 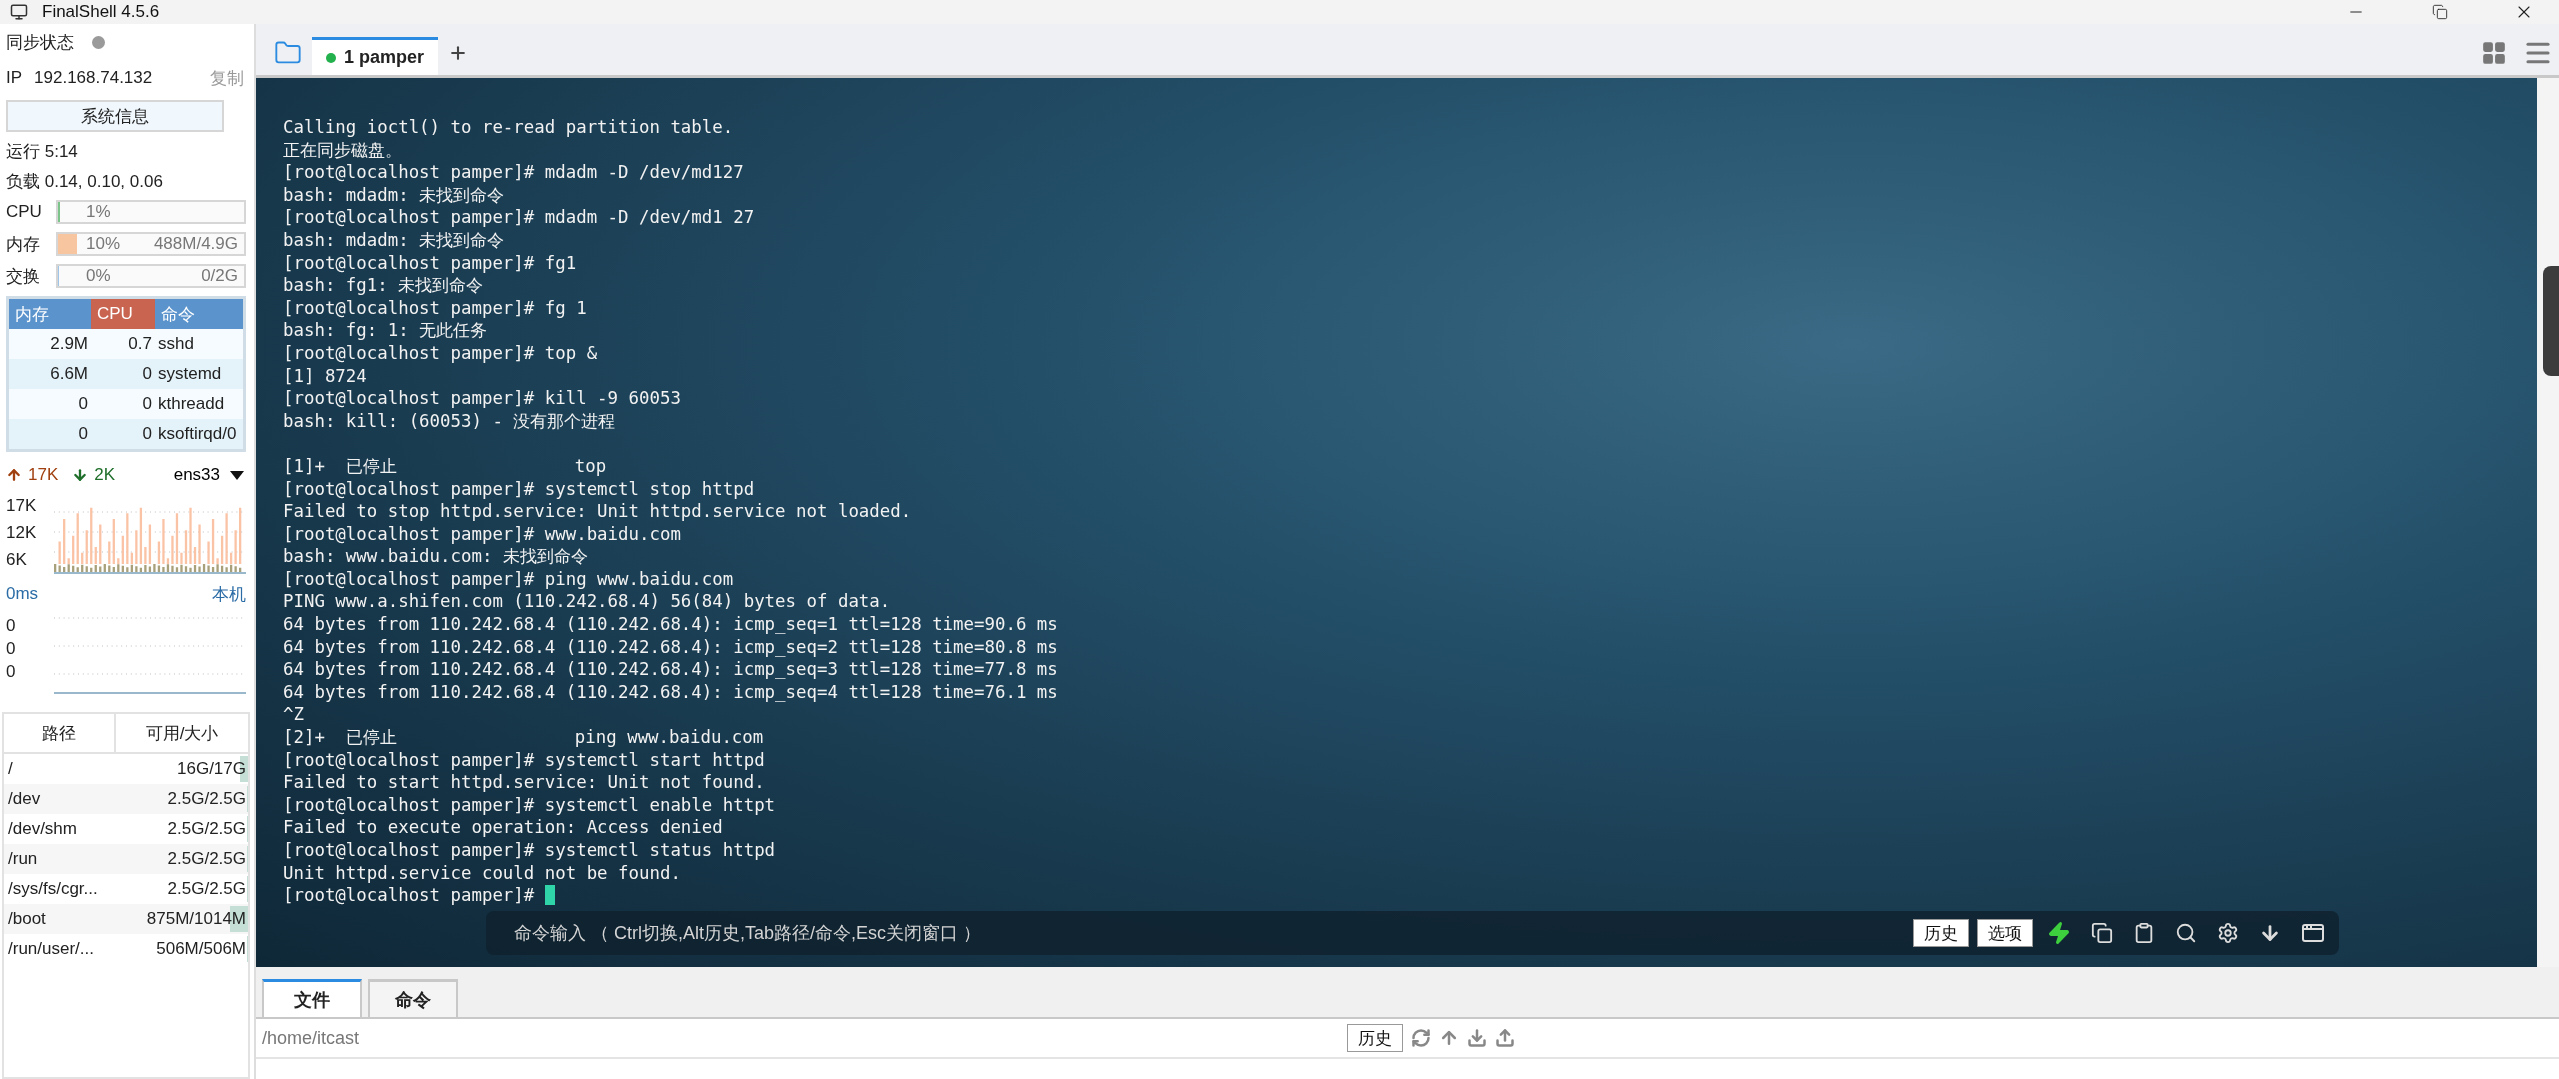 What do you see at coordinates (671, 647) in the screenshot?
I see `terminal-line: 64 bytes from 110.242.68.4 (110.242.68.4): icmp_seq=2 ttl=128 time=80.8 ms` at bounding box center [671, 647].